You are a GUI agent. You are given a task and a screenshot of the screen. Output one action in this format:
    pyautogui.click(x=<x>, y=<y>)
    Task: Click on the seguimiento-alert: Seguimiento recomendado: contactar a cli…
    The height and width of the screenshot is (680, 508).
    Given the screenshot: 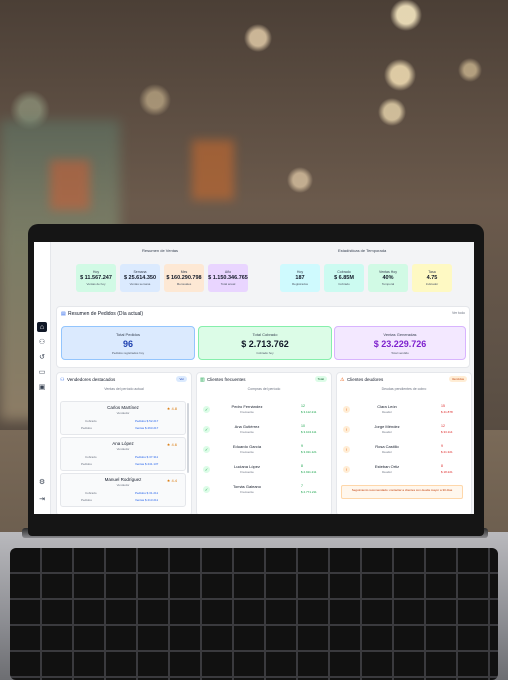 What is the action you would take?
    pyautogui.click(x=402, y=492)
    